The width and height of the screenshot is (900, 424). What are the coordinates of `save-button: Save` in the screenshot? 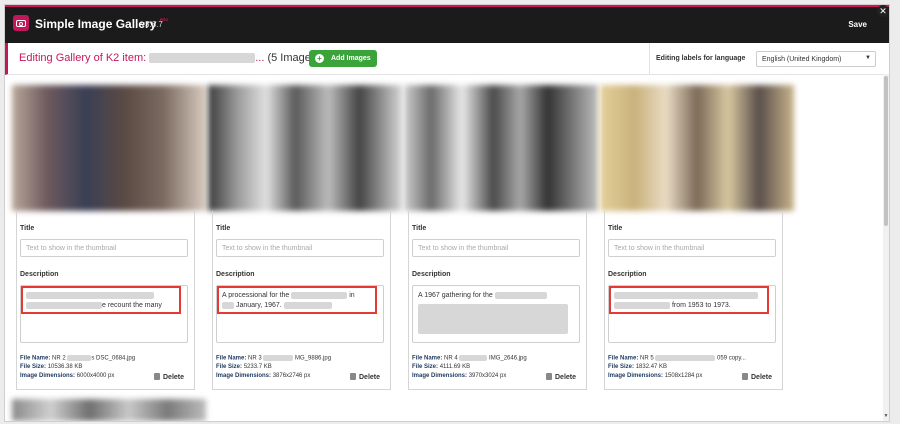 It's located at (857, 24).